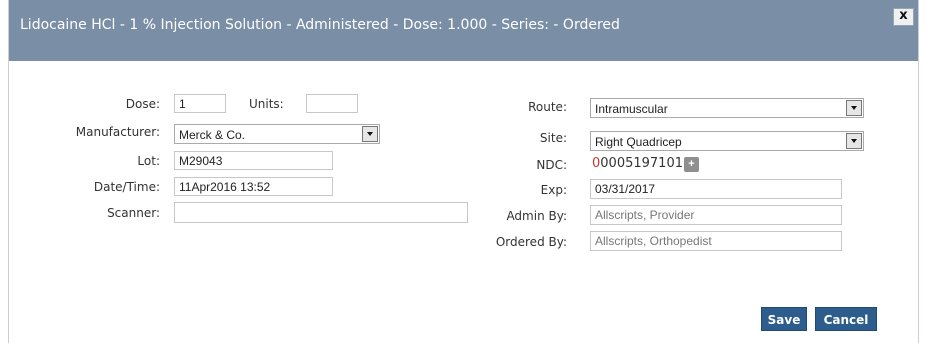  What do you see at coordinates (784, 319) in the screenshot?
I see `save-button: Save` at bounding box center [784, 319].